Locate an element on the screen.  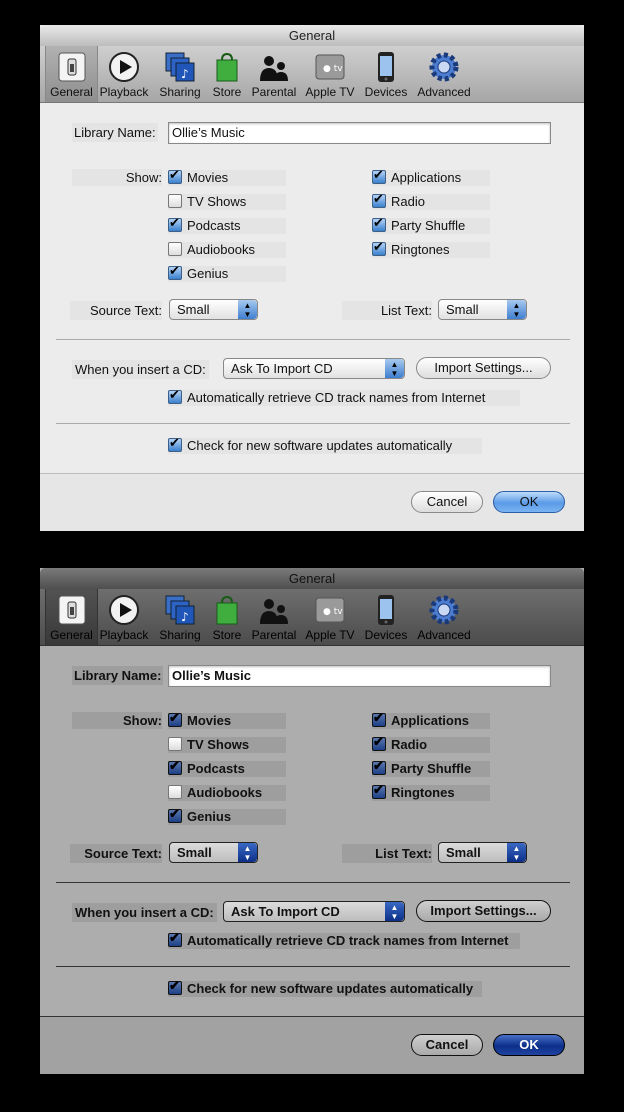
radio-label: Radio is located at coordinates (408, 201).